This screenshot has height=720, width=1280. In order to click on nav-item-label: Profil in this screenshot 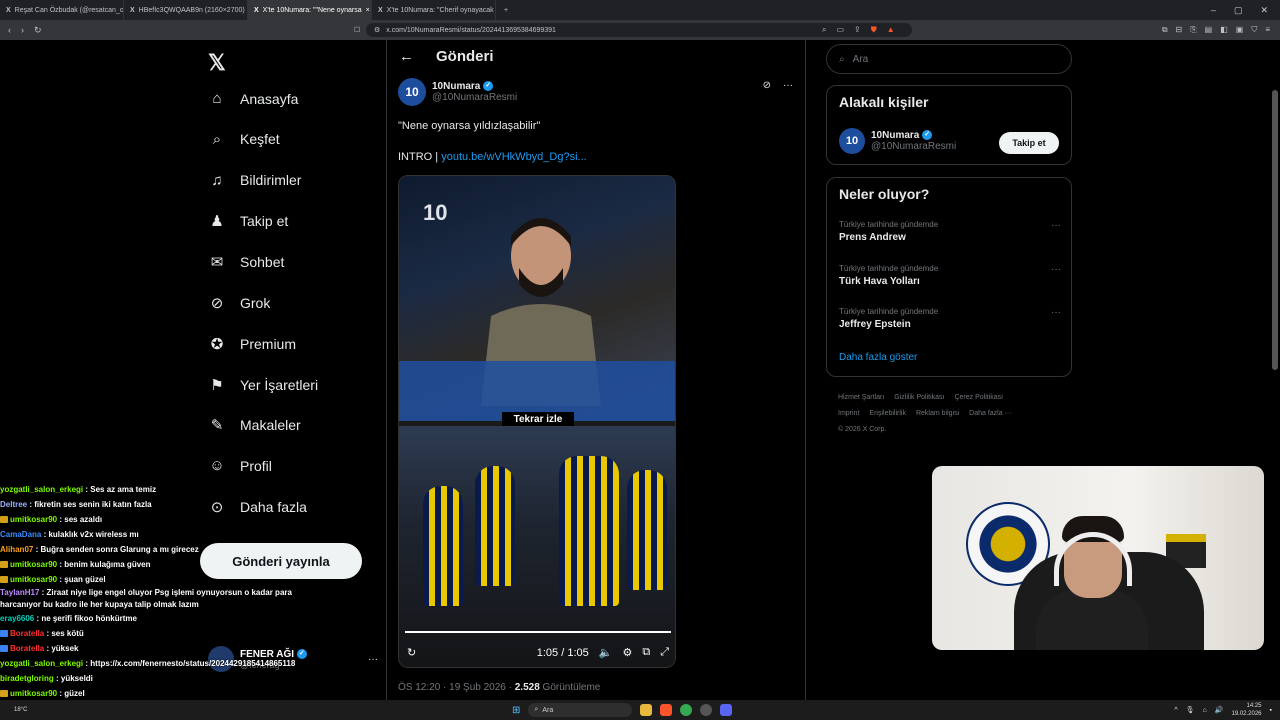, I will do `click(256, 465)`.